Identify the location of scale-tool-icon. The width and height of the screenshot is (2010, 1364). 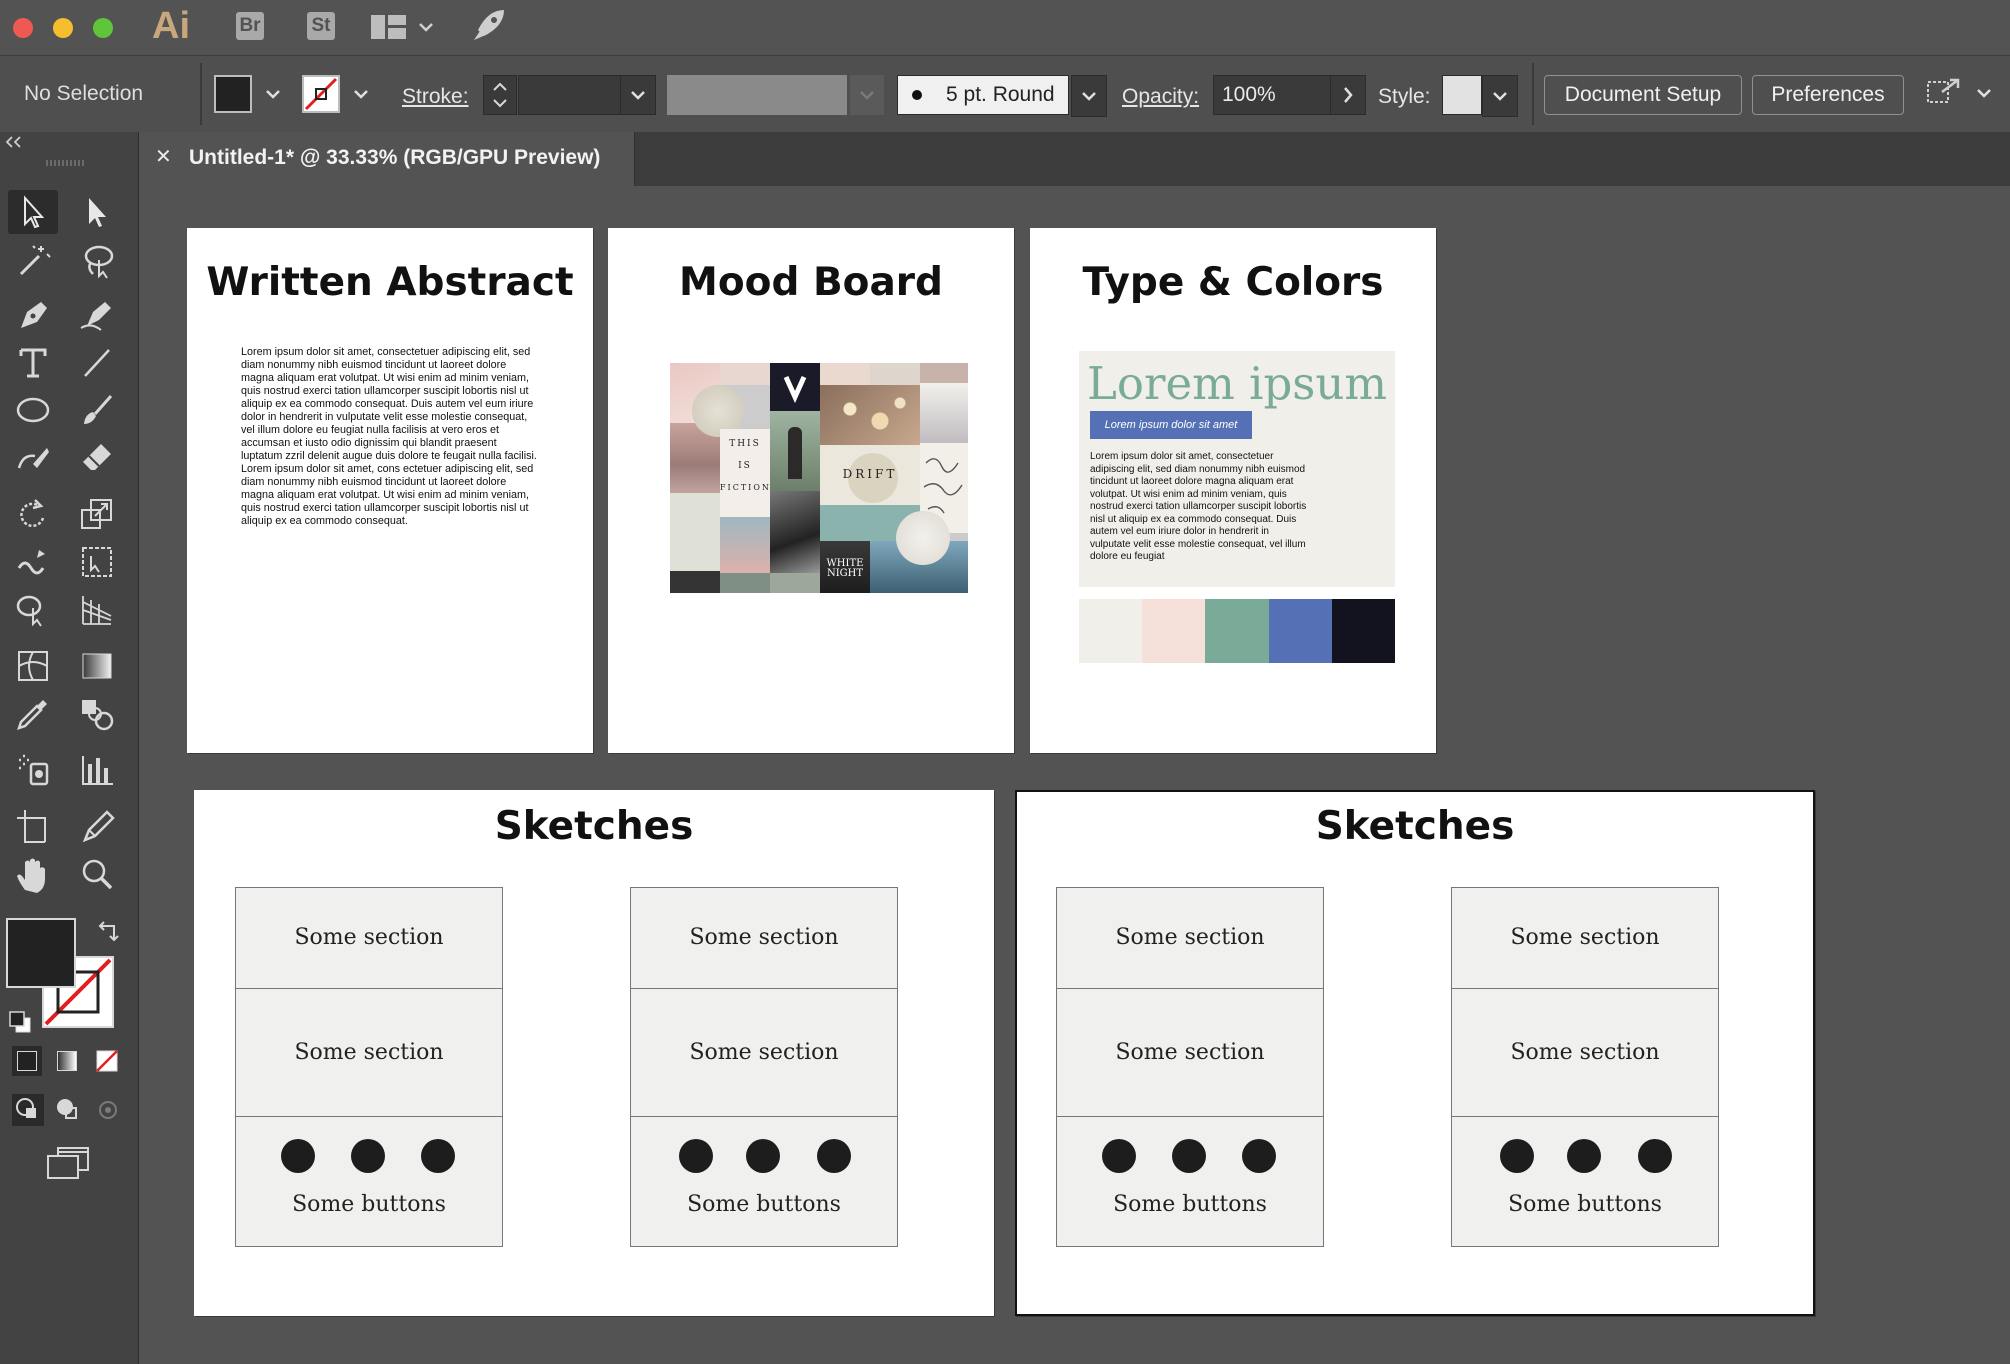
(97, 514).